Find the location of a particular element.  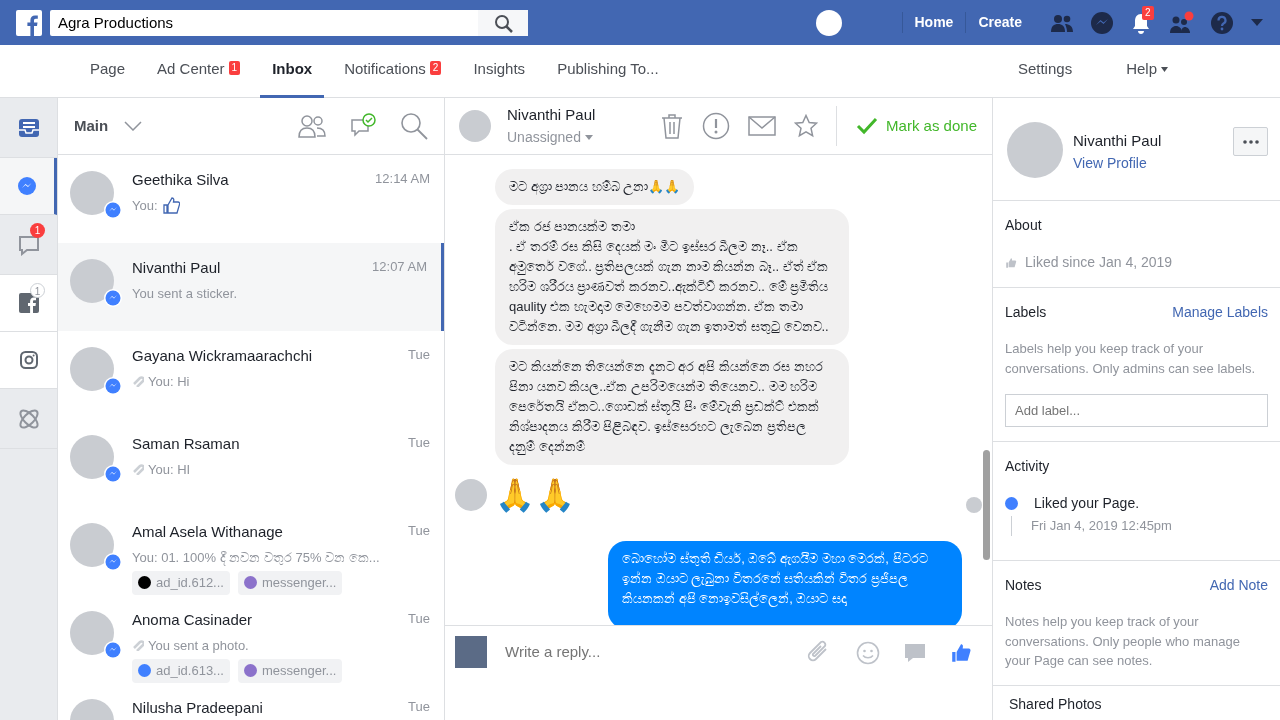

conversation-item: Gayana Wickramaarachchi Tue You: Hi is located at coordinates (251, 375).